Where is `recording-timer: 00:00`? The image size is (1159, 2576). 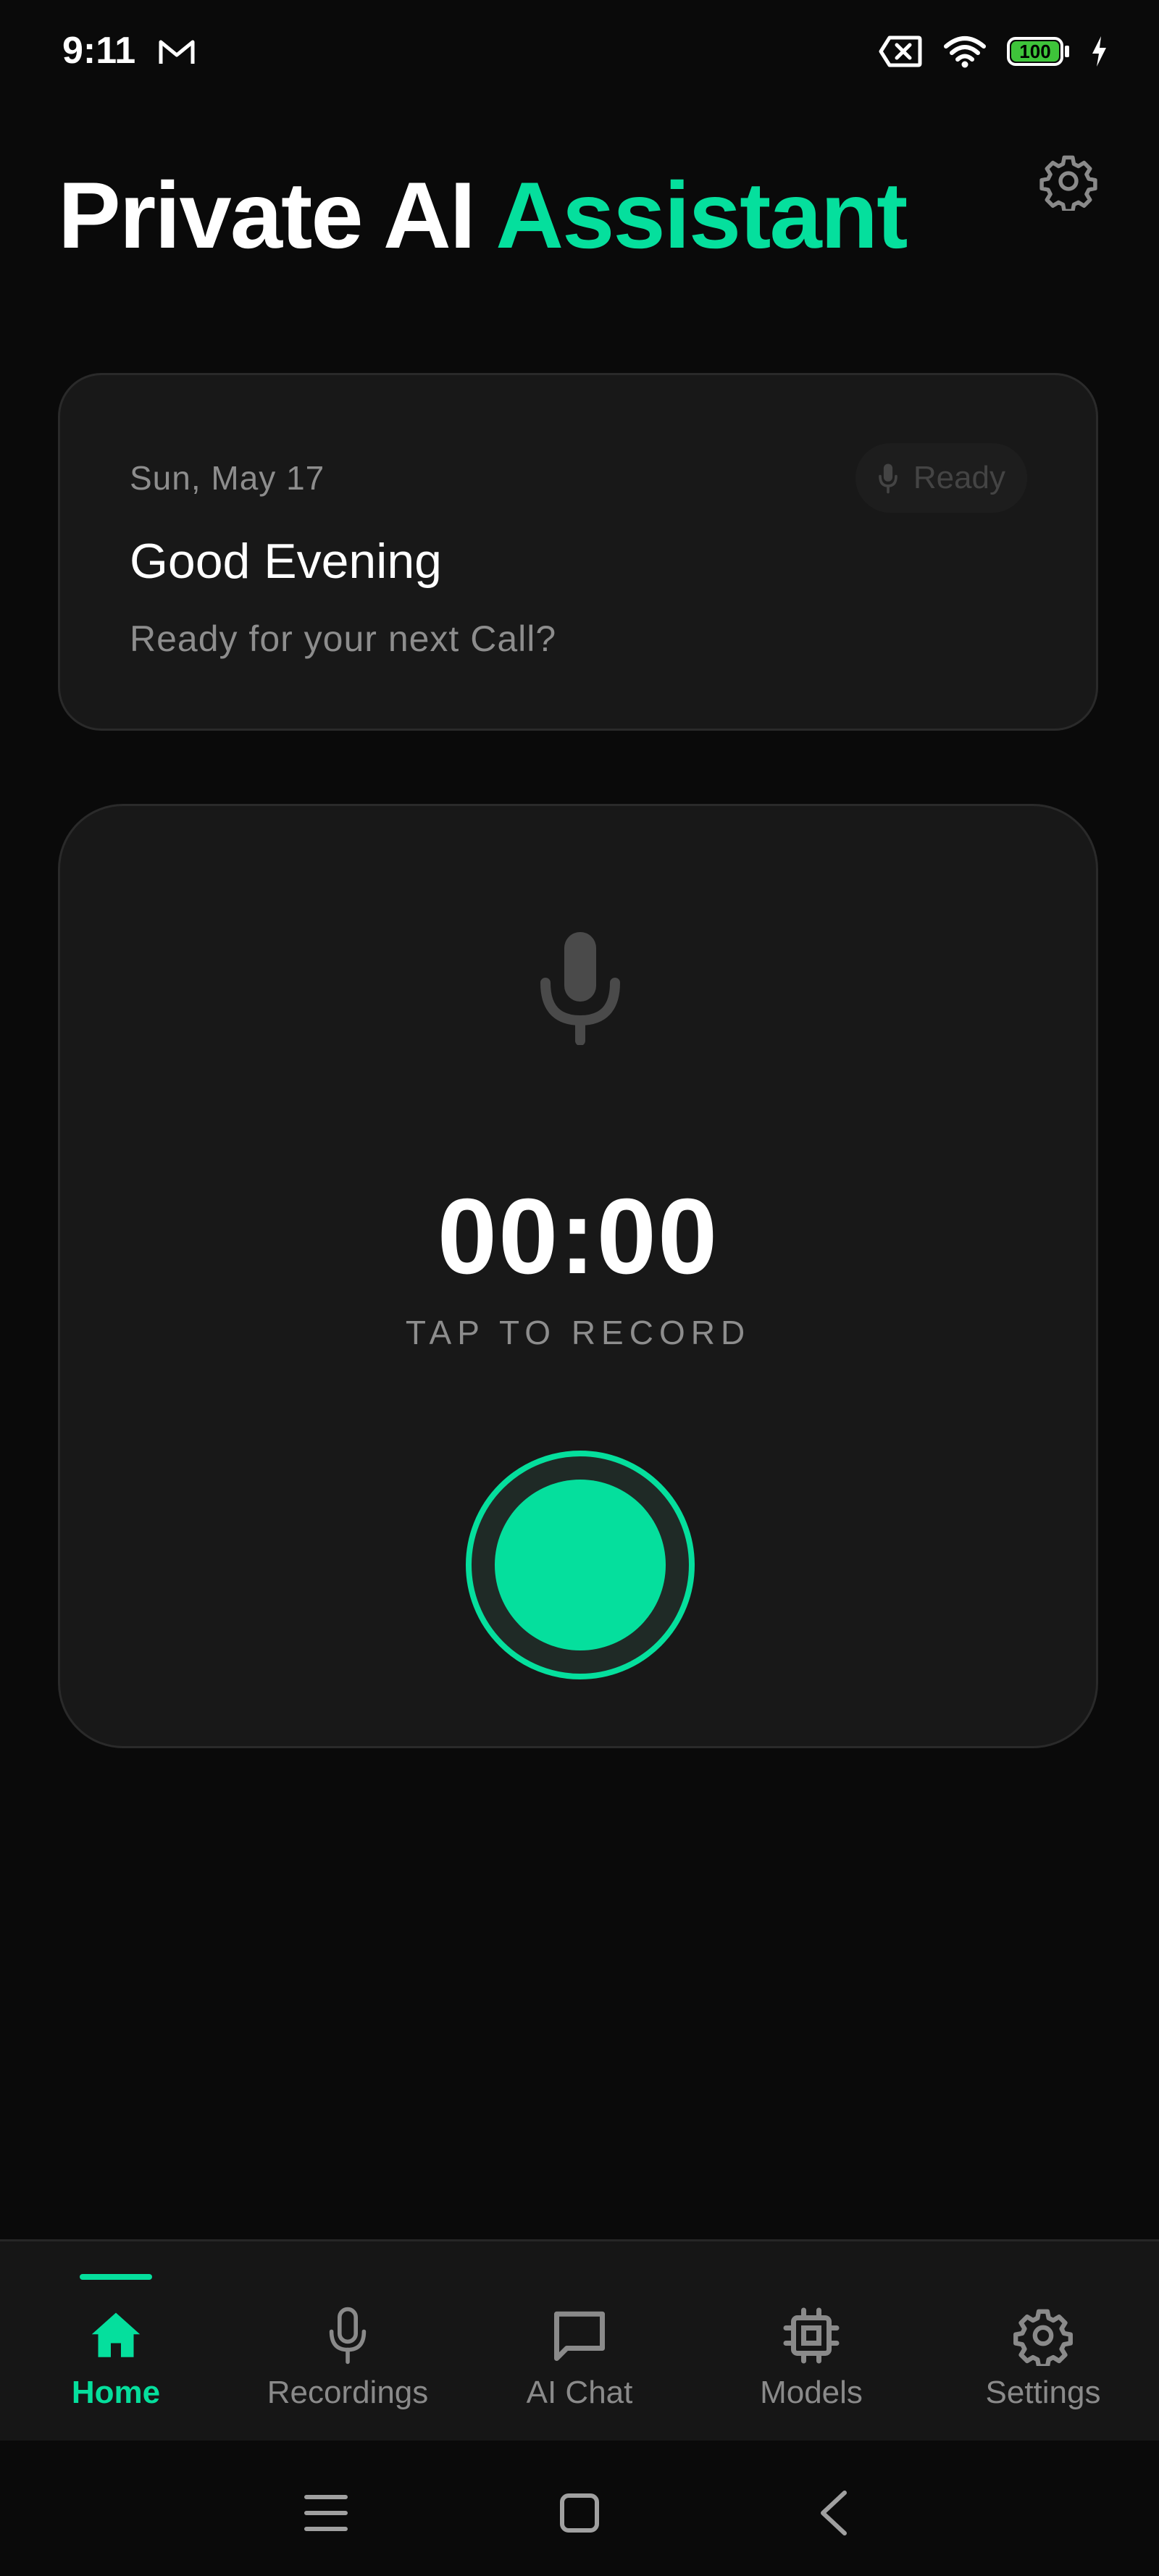 recording-timer: 00:00 is located at coordinates (578, 1236).